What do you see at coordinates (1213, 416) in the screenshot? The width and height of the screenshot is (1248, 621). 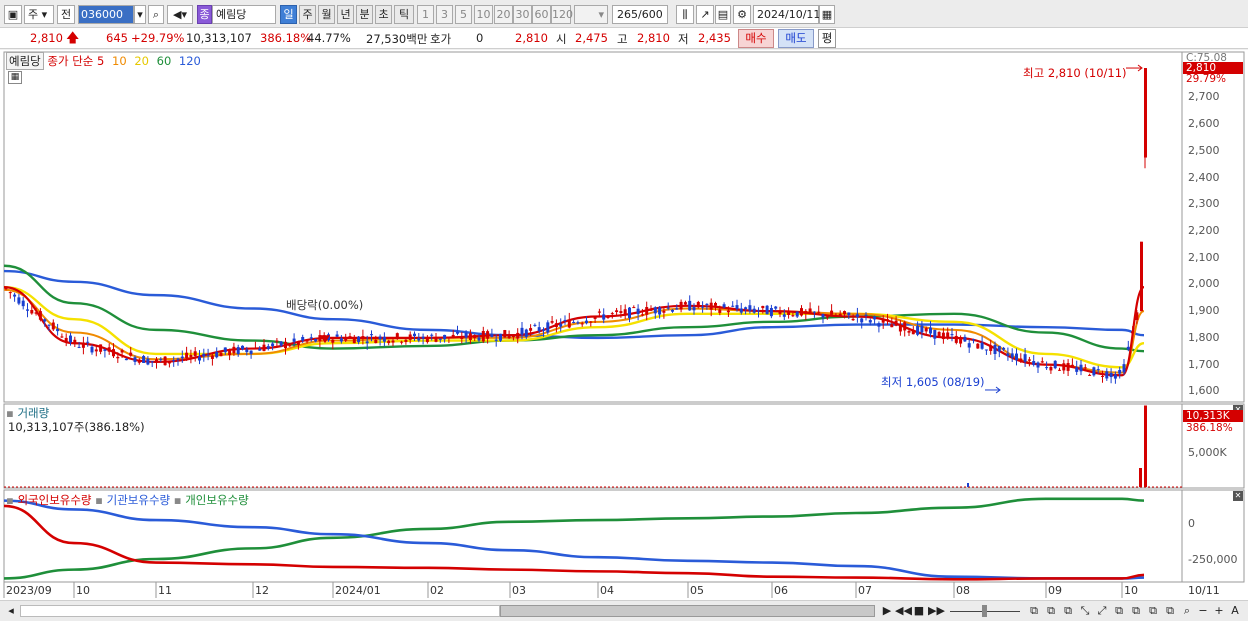 I see `volume-last-tag: 10,313K` at bounding box center [1213, 416].